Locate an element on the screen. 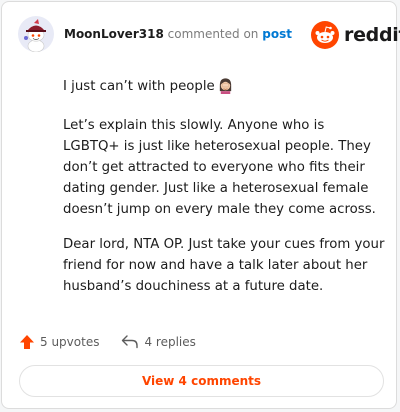  replies-button: 4 replies is located at coordinates (158, 342).